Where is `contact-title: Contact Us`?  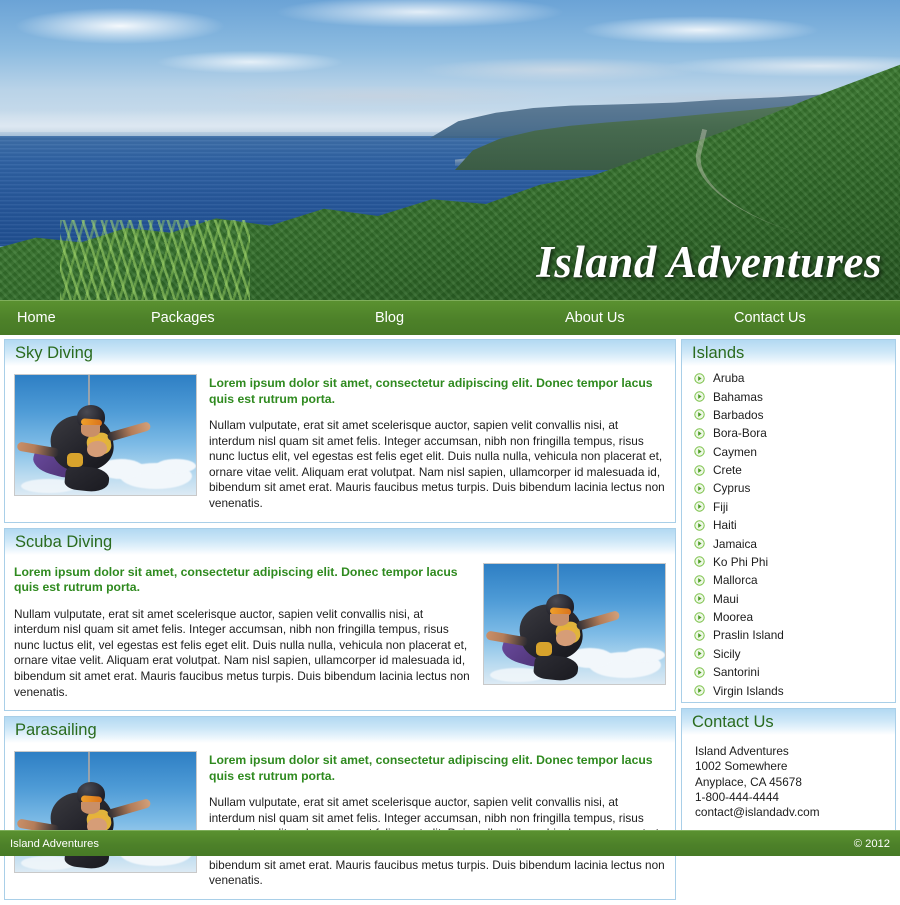
contact-title: Contact Us is located at coordinates (733, 721).